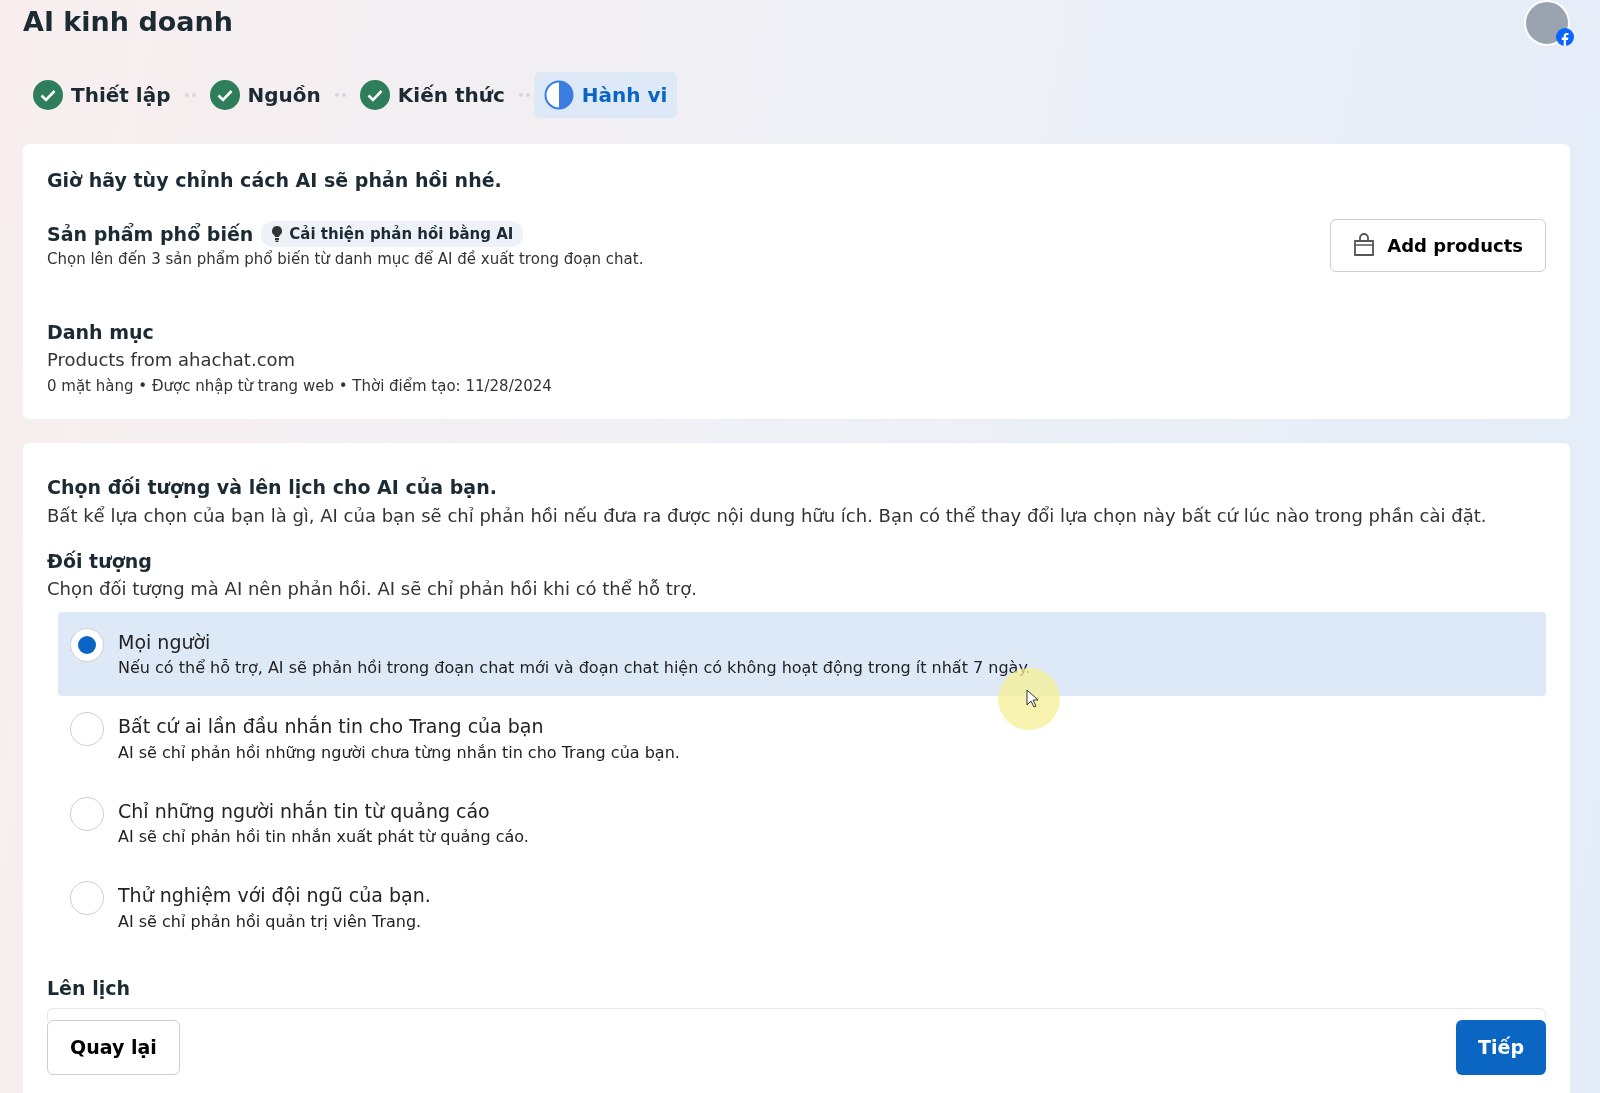 This screenshot has height=1093, width=1600. Describe the element at coordinates (172, 360) in the screenshot. I see `catalog-name: Products from ahachat.com` at that location.